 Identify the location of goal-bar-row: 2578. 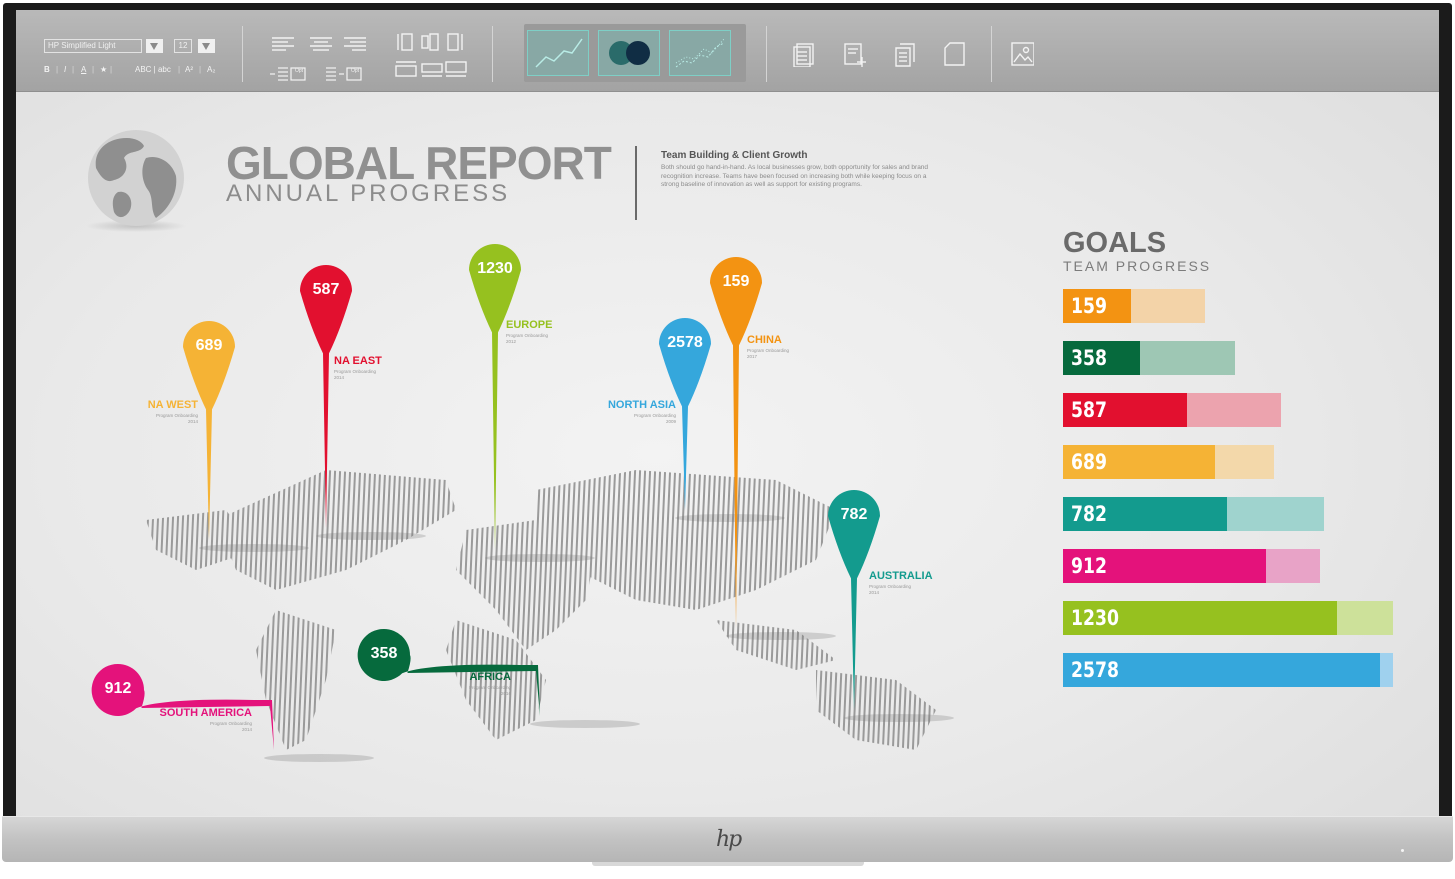
(1228, 670).